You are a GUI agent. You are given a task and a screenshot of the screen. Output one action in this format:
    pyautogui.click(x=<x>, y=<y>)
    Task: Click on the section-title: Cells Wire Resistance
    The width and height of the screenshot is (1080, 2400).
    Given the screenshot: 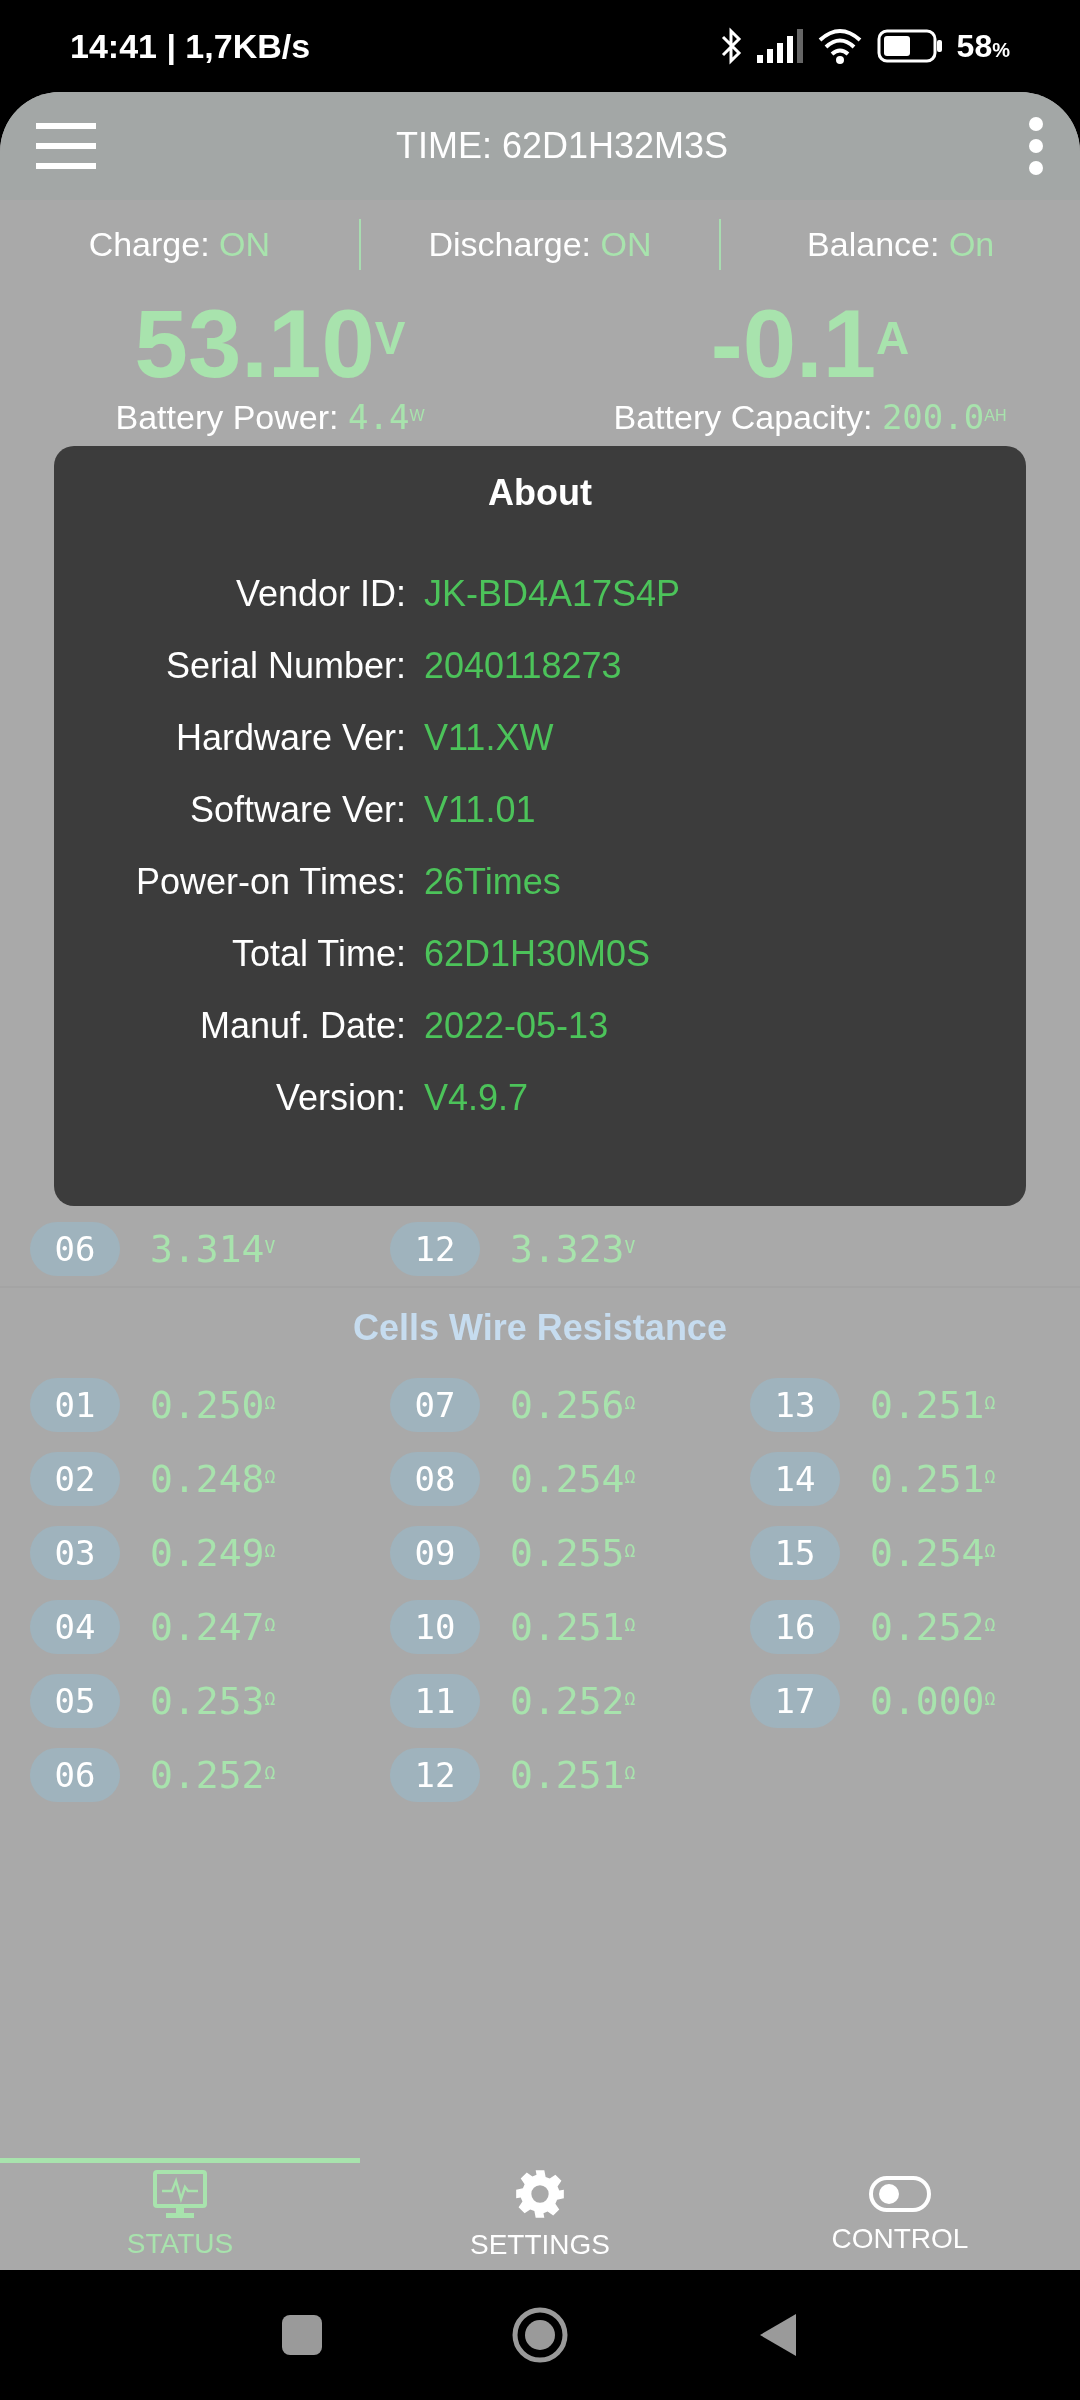 What is the action you would take?
    pyautogui.click(x=540, y=1328)
    